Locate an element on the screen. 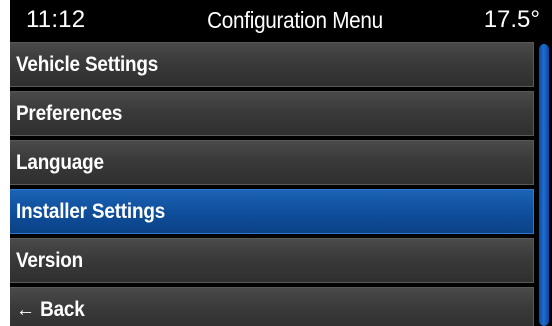 This screenshot has height=326, width=552. menu-item-label: Vehicle Settings is located at coordinates (87, 64).